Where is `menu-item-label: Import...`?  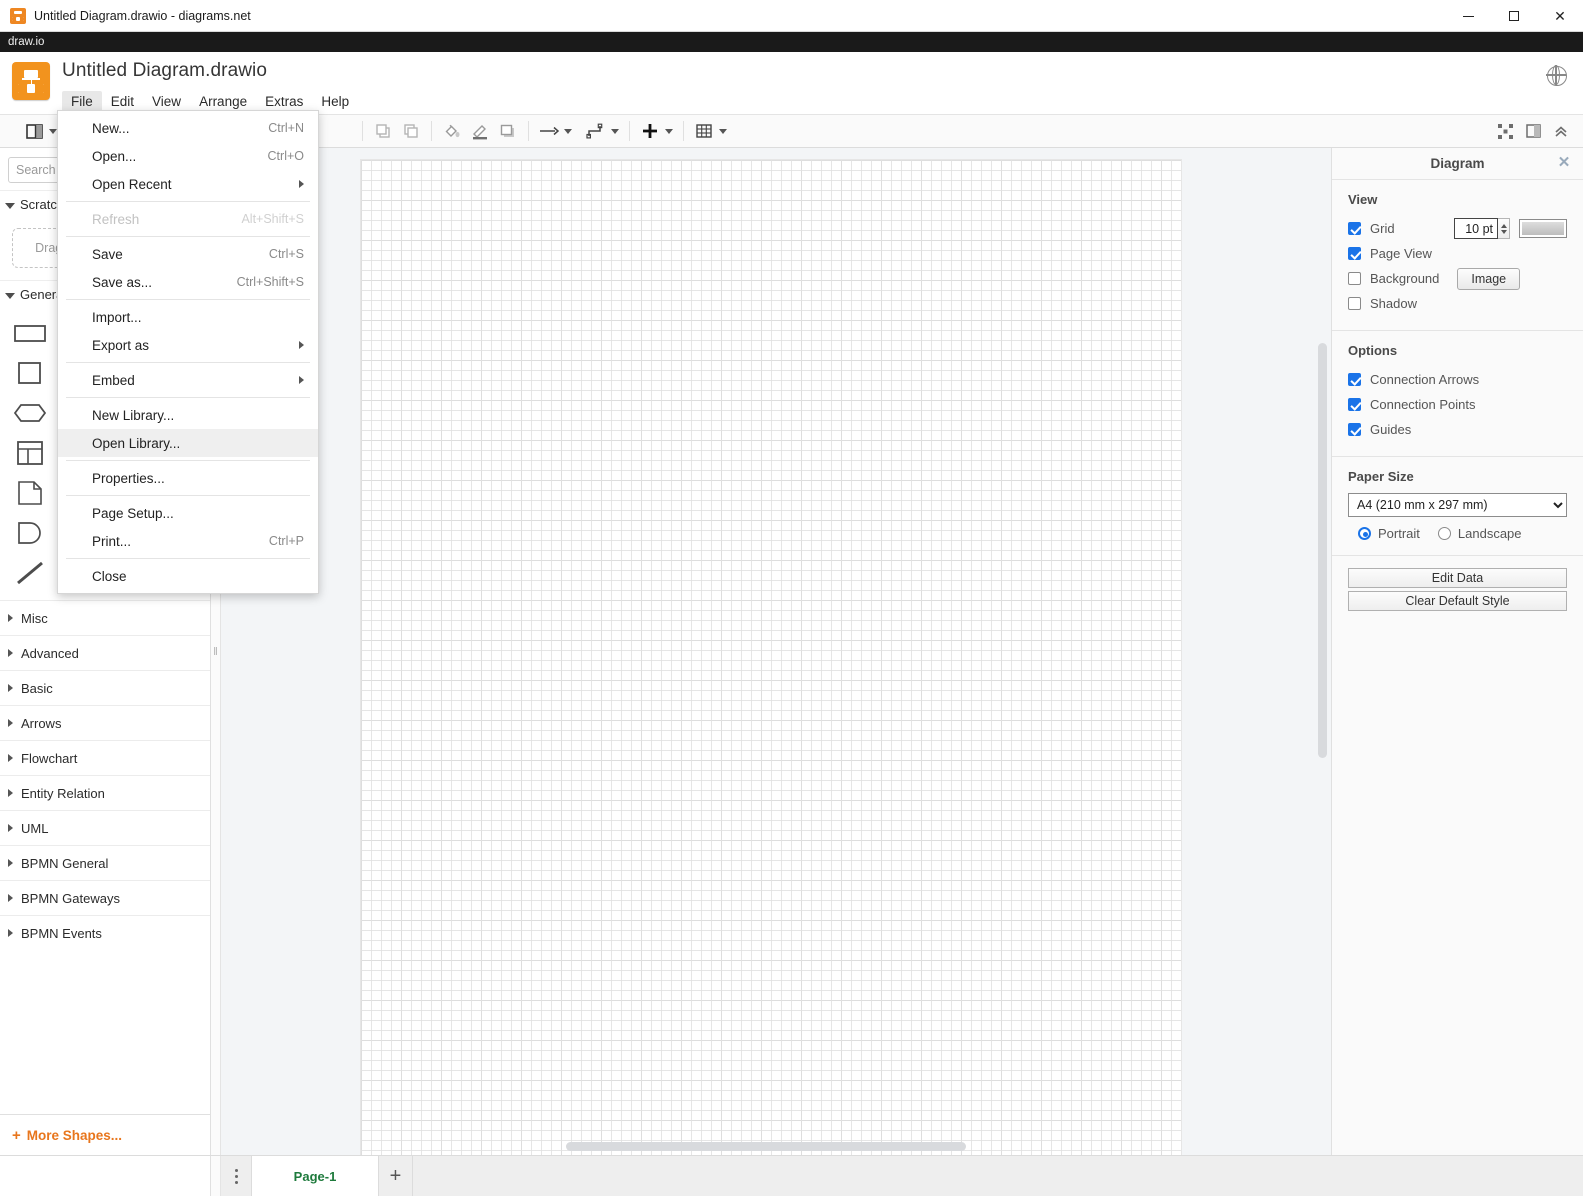 menu-item-label: Import... is located at coordinates (117, 317).